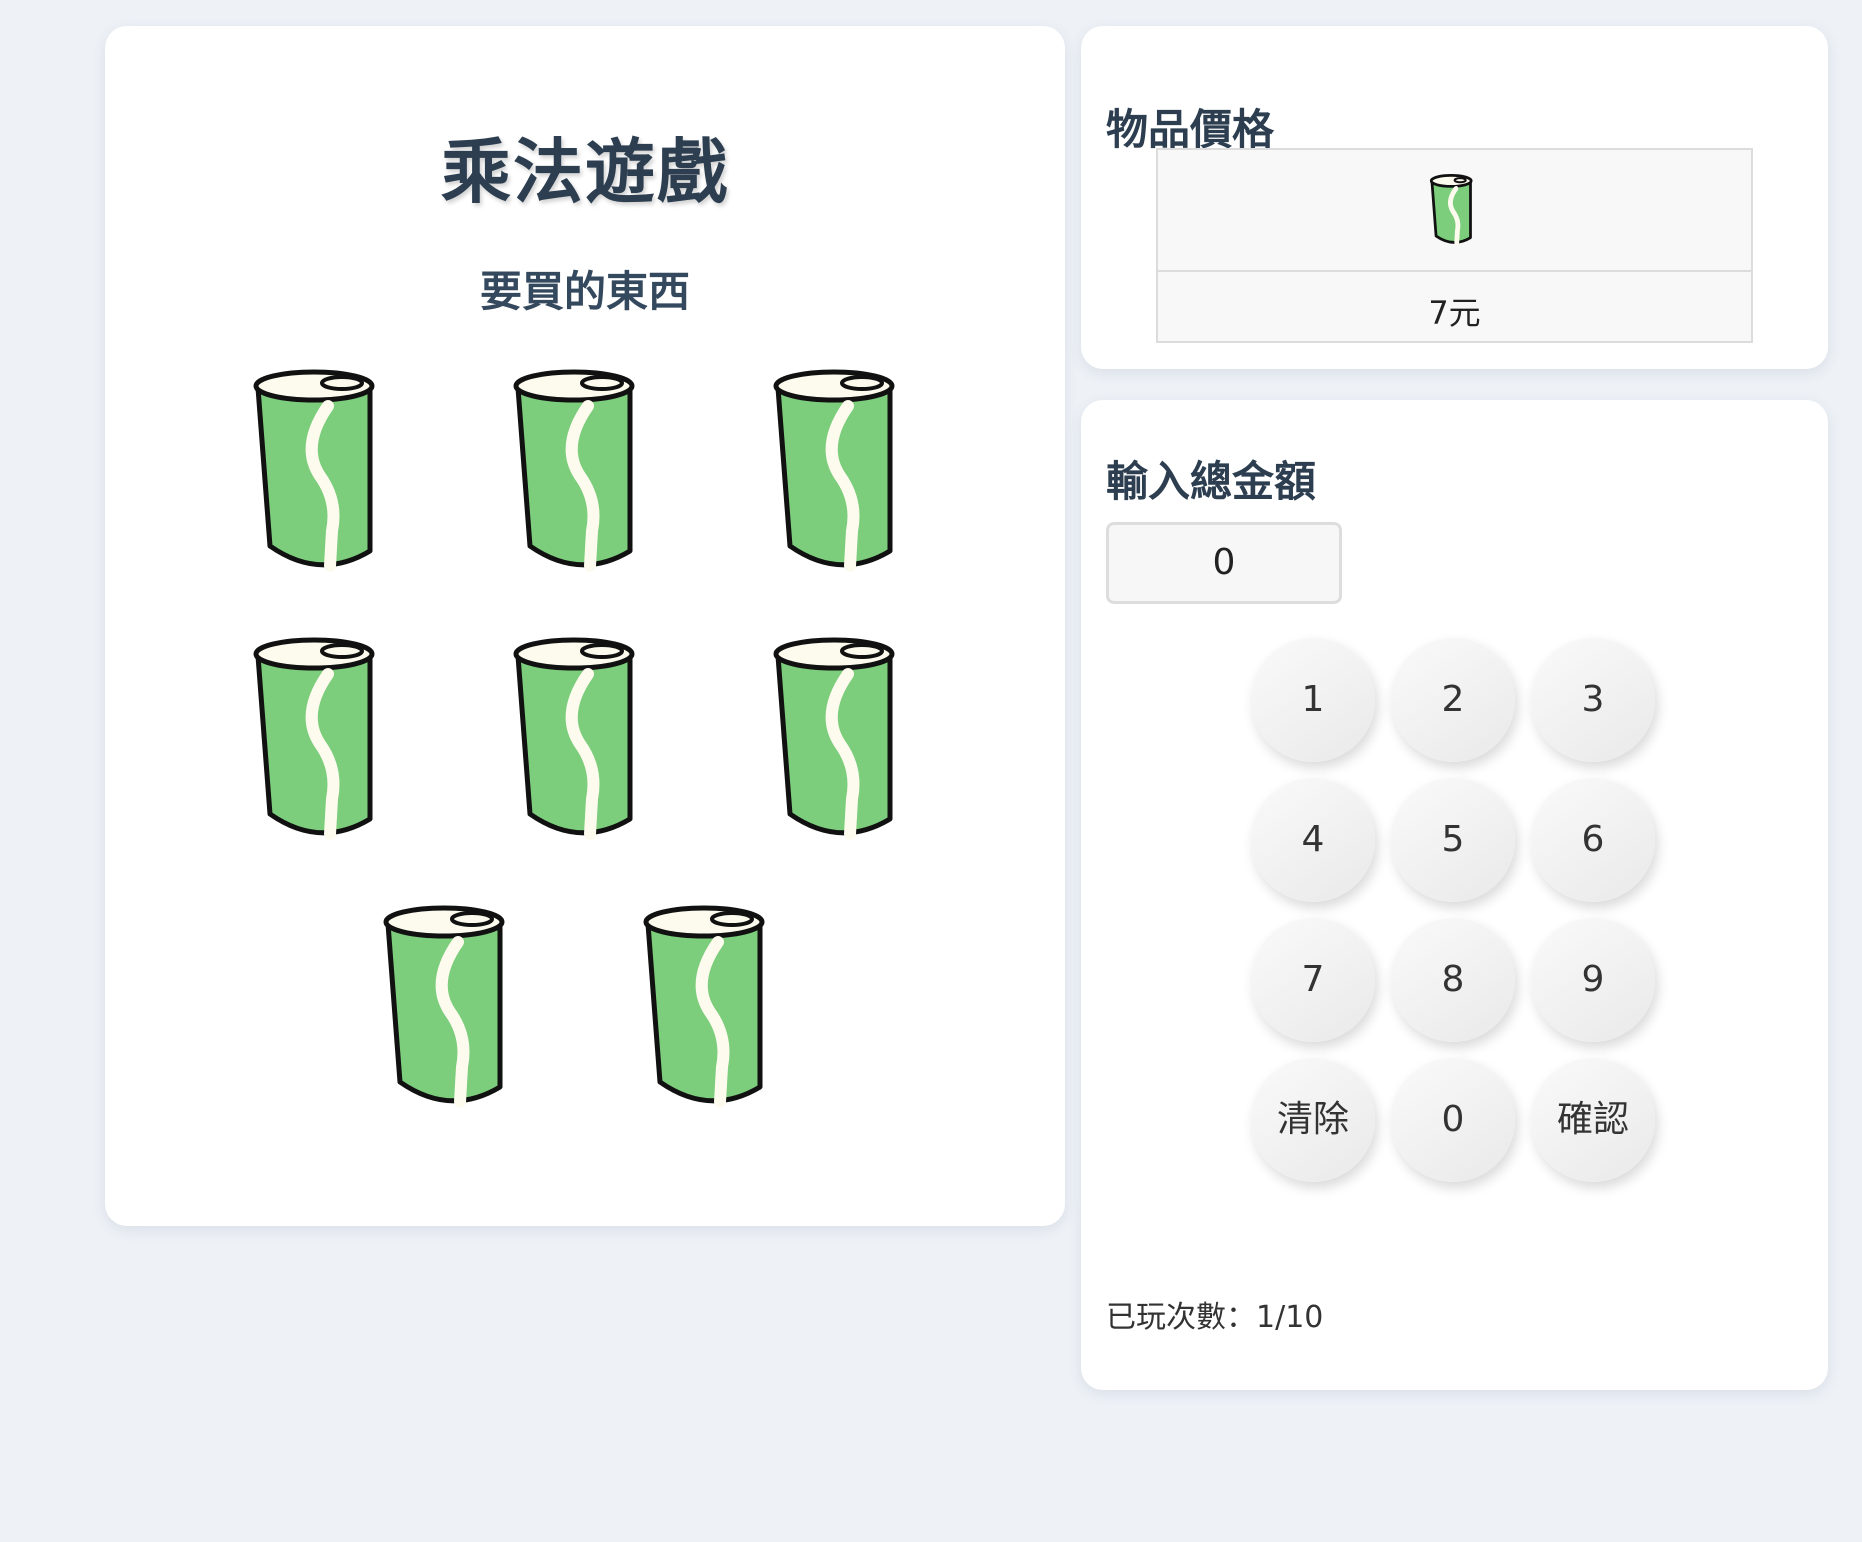 This screenshot has width=1862, height=1542. Describe the element at coordinates (1453, 980) in the screenshot. I see `key-8: 8` at that location.